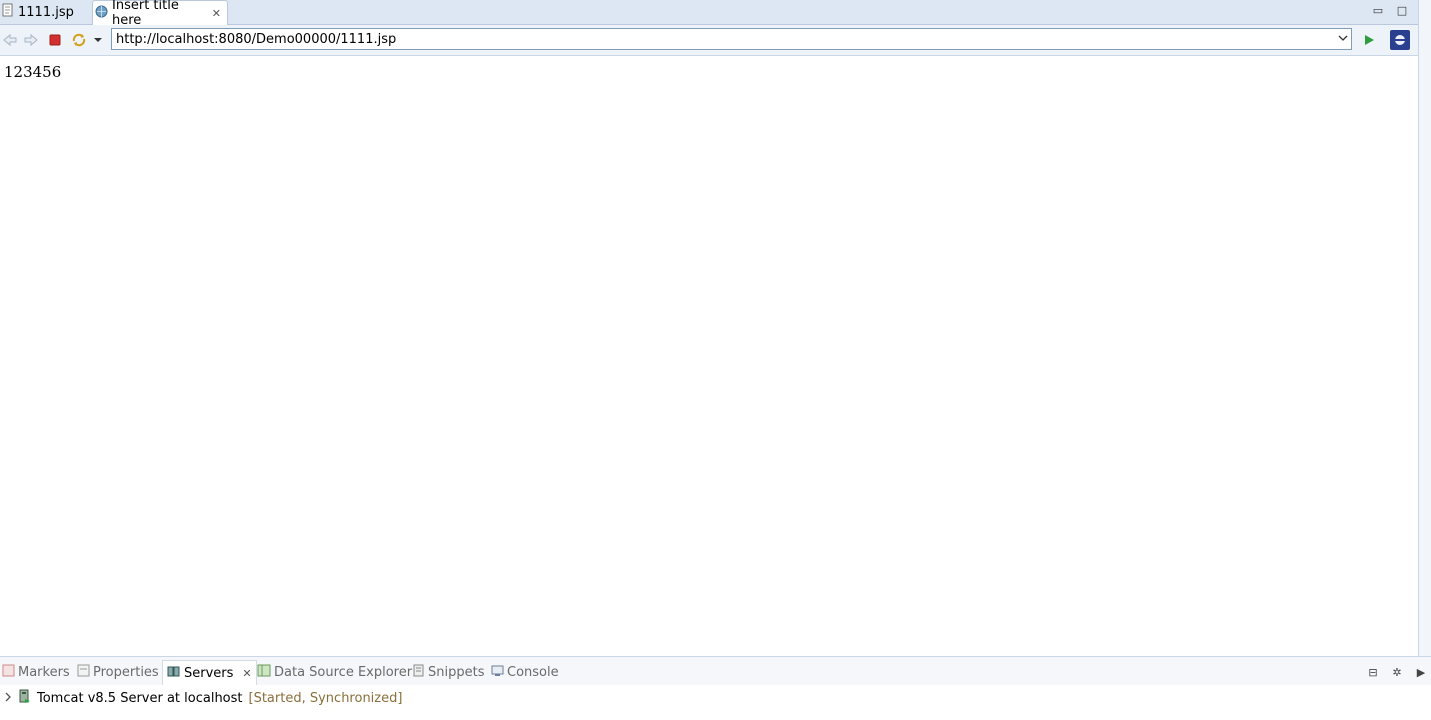 The height and width of the screenshot is (720, 1431). I want to click on jsp-file-icon, so click(8, 12).